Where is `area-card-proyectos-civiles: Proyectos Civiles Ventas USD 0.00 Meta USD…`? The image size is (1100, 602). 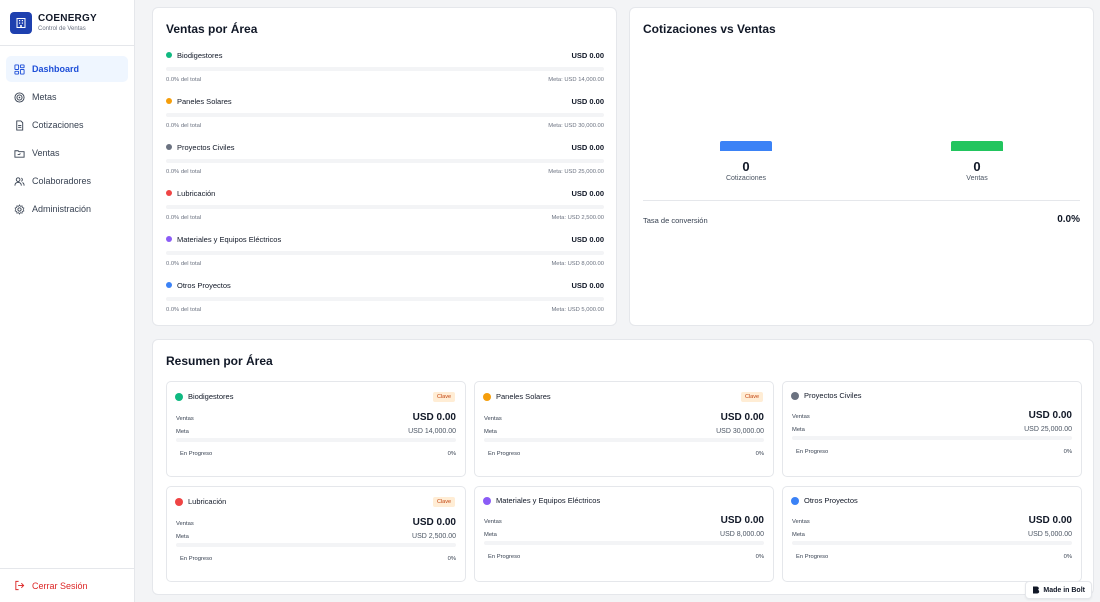 area-card-proyectos-civiles: Proyectos Civiles Ventas USD 0.00 Meta USD… is located at coordinates (932, 429).